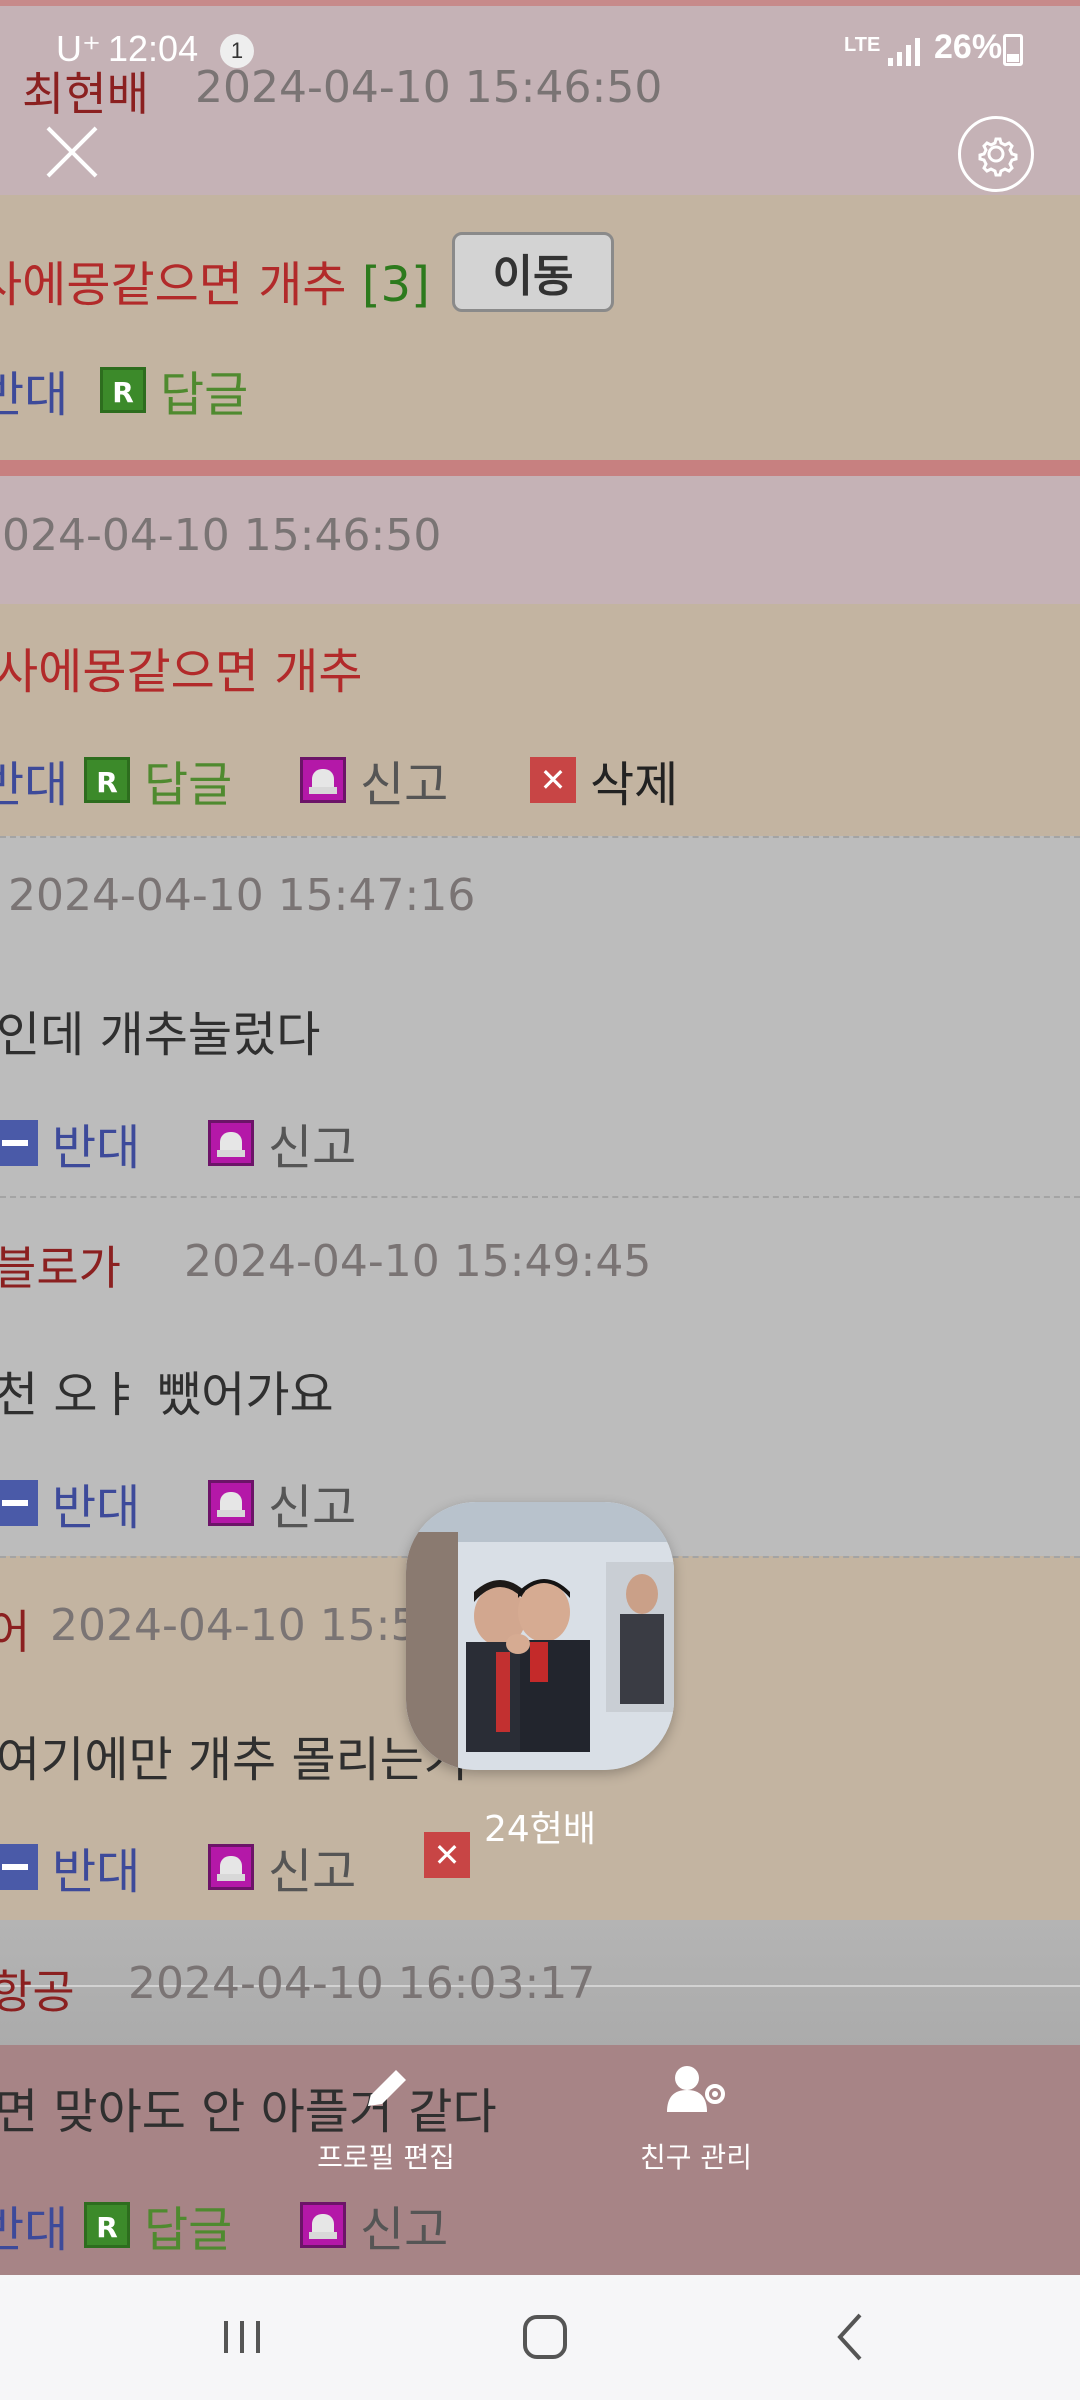  Describe the element at coordinates (237, 51) in the screenshot. I see `notification-badge: 1` at that location.